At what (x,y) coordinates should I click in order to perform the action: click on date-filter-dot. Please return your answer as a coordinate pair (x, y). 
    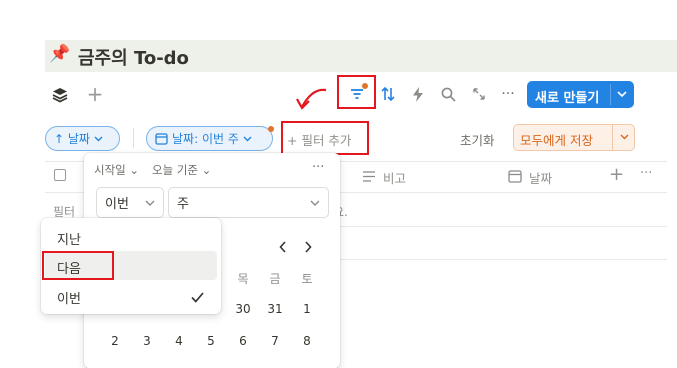
    Looking at the image, I should click on (271, 129).